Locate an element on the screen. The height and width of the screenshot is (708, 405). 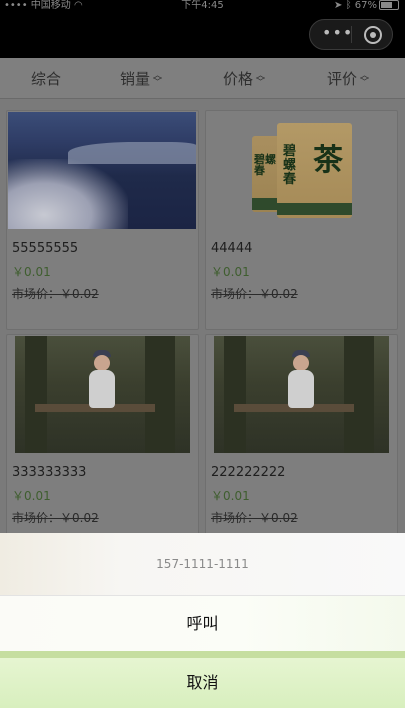
product-image-winter-lake is located at coordinates (102, 170).